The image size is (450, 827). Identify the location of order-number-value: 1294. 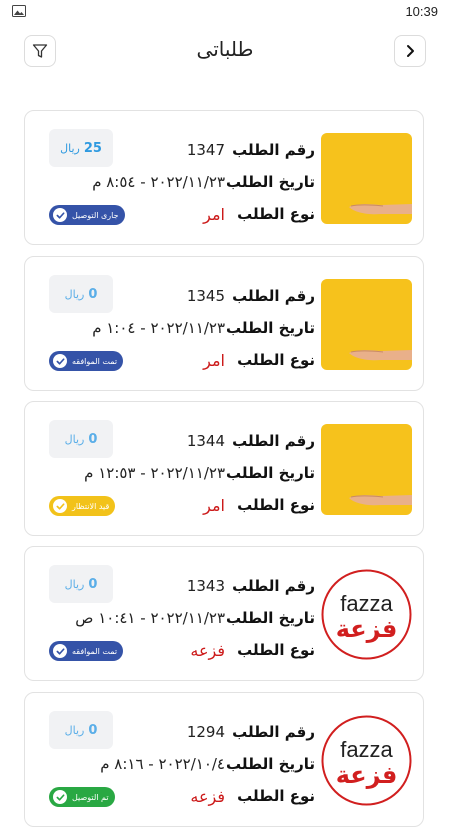
(205, 732).